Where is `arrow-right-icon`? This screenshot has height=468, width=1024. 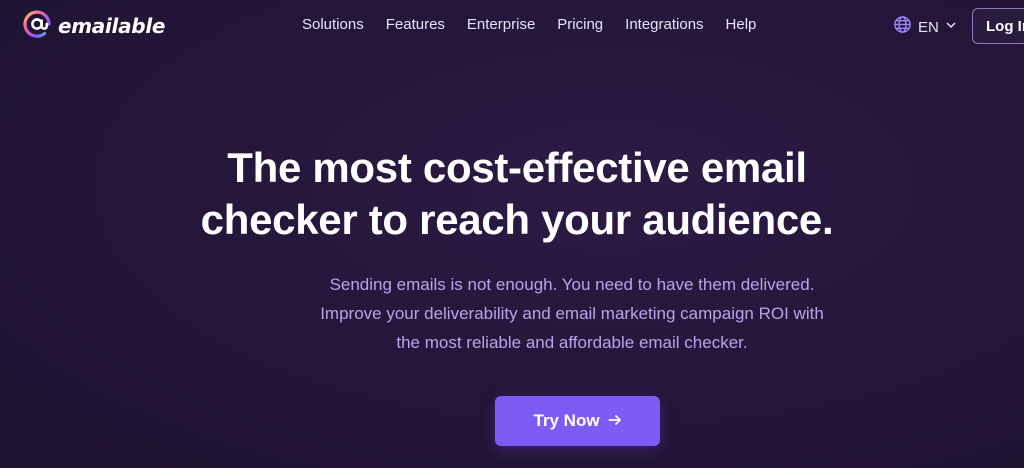 arrow-right-icon is located at coordinates (615, 421).